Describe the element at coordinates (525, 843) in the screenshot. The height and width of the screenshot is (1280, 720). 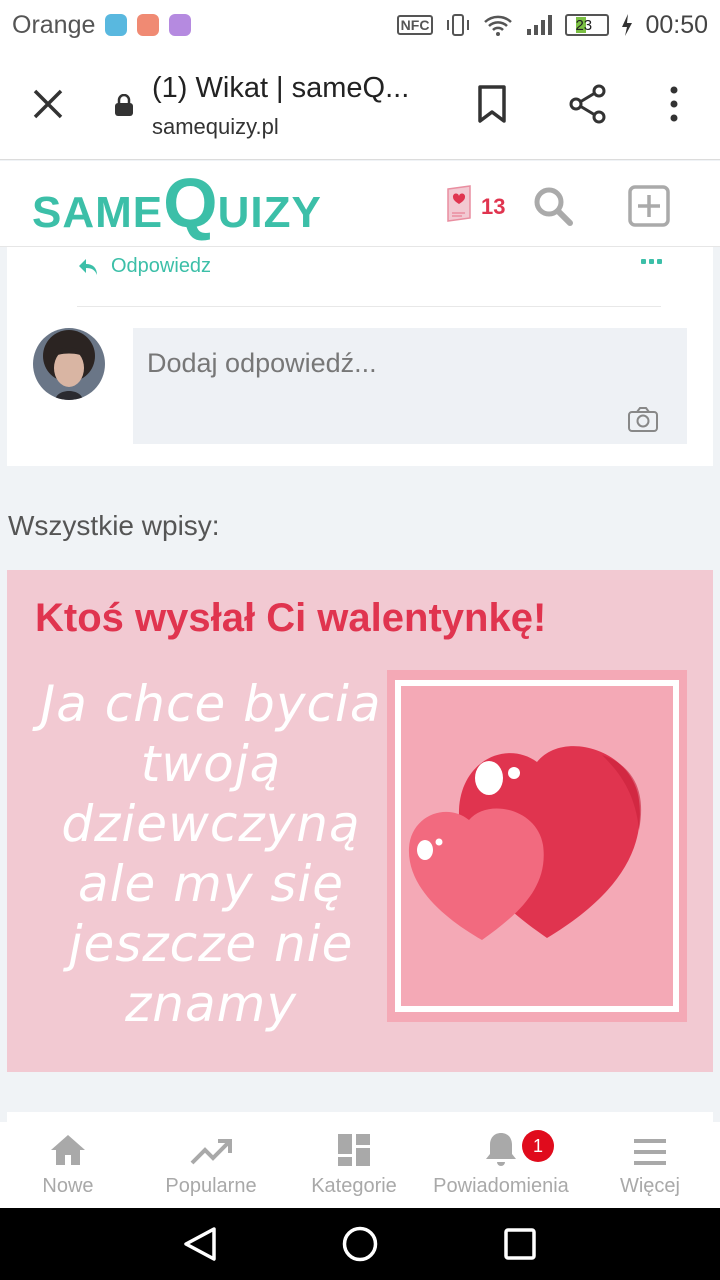
I see `hearts-icon` at that location.